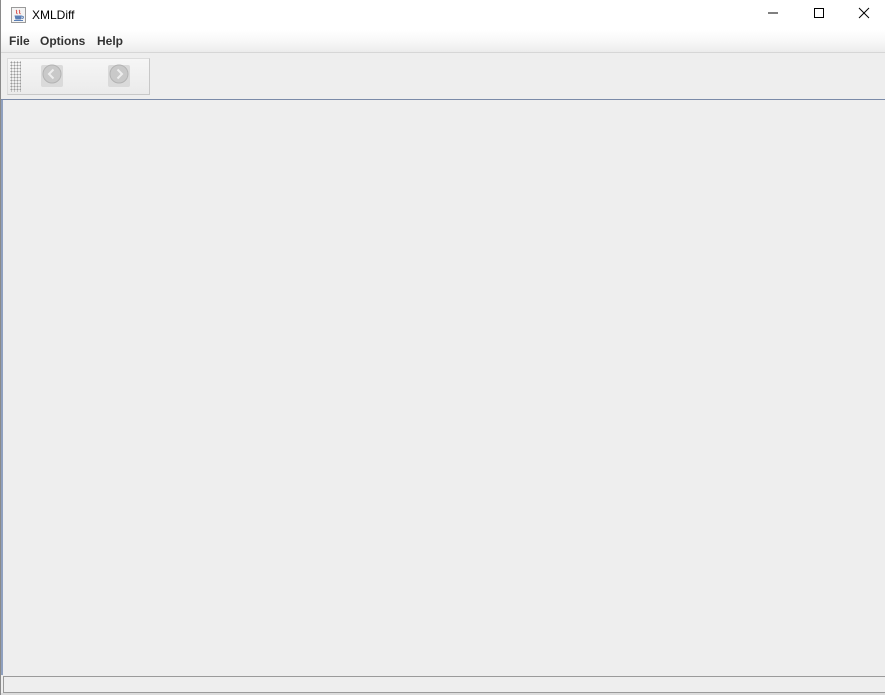  Describe the element at coordinates (443, 41) in the screenshot. I see `menu-bar: File Options Help` at that location.